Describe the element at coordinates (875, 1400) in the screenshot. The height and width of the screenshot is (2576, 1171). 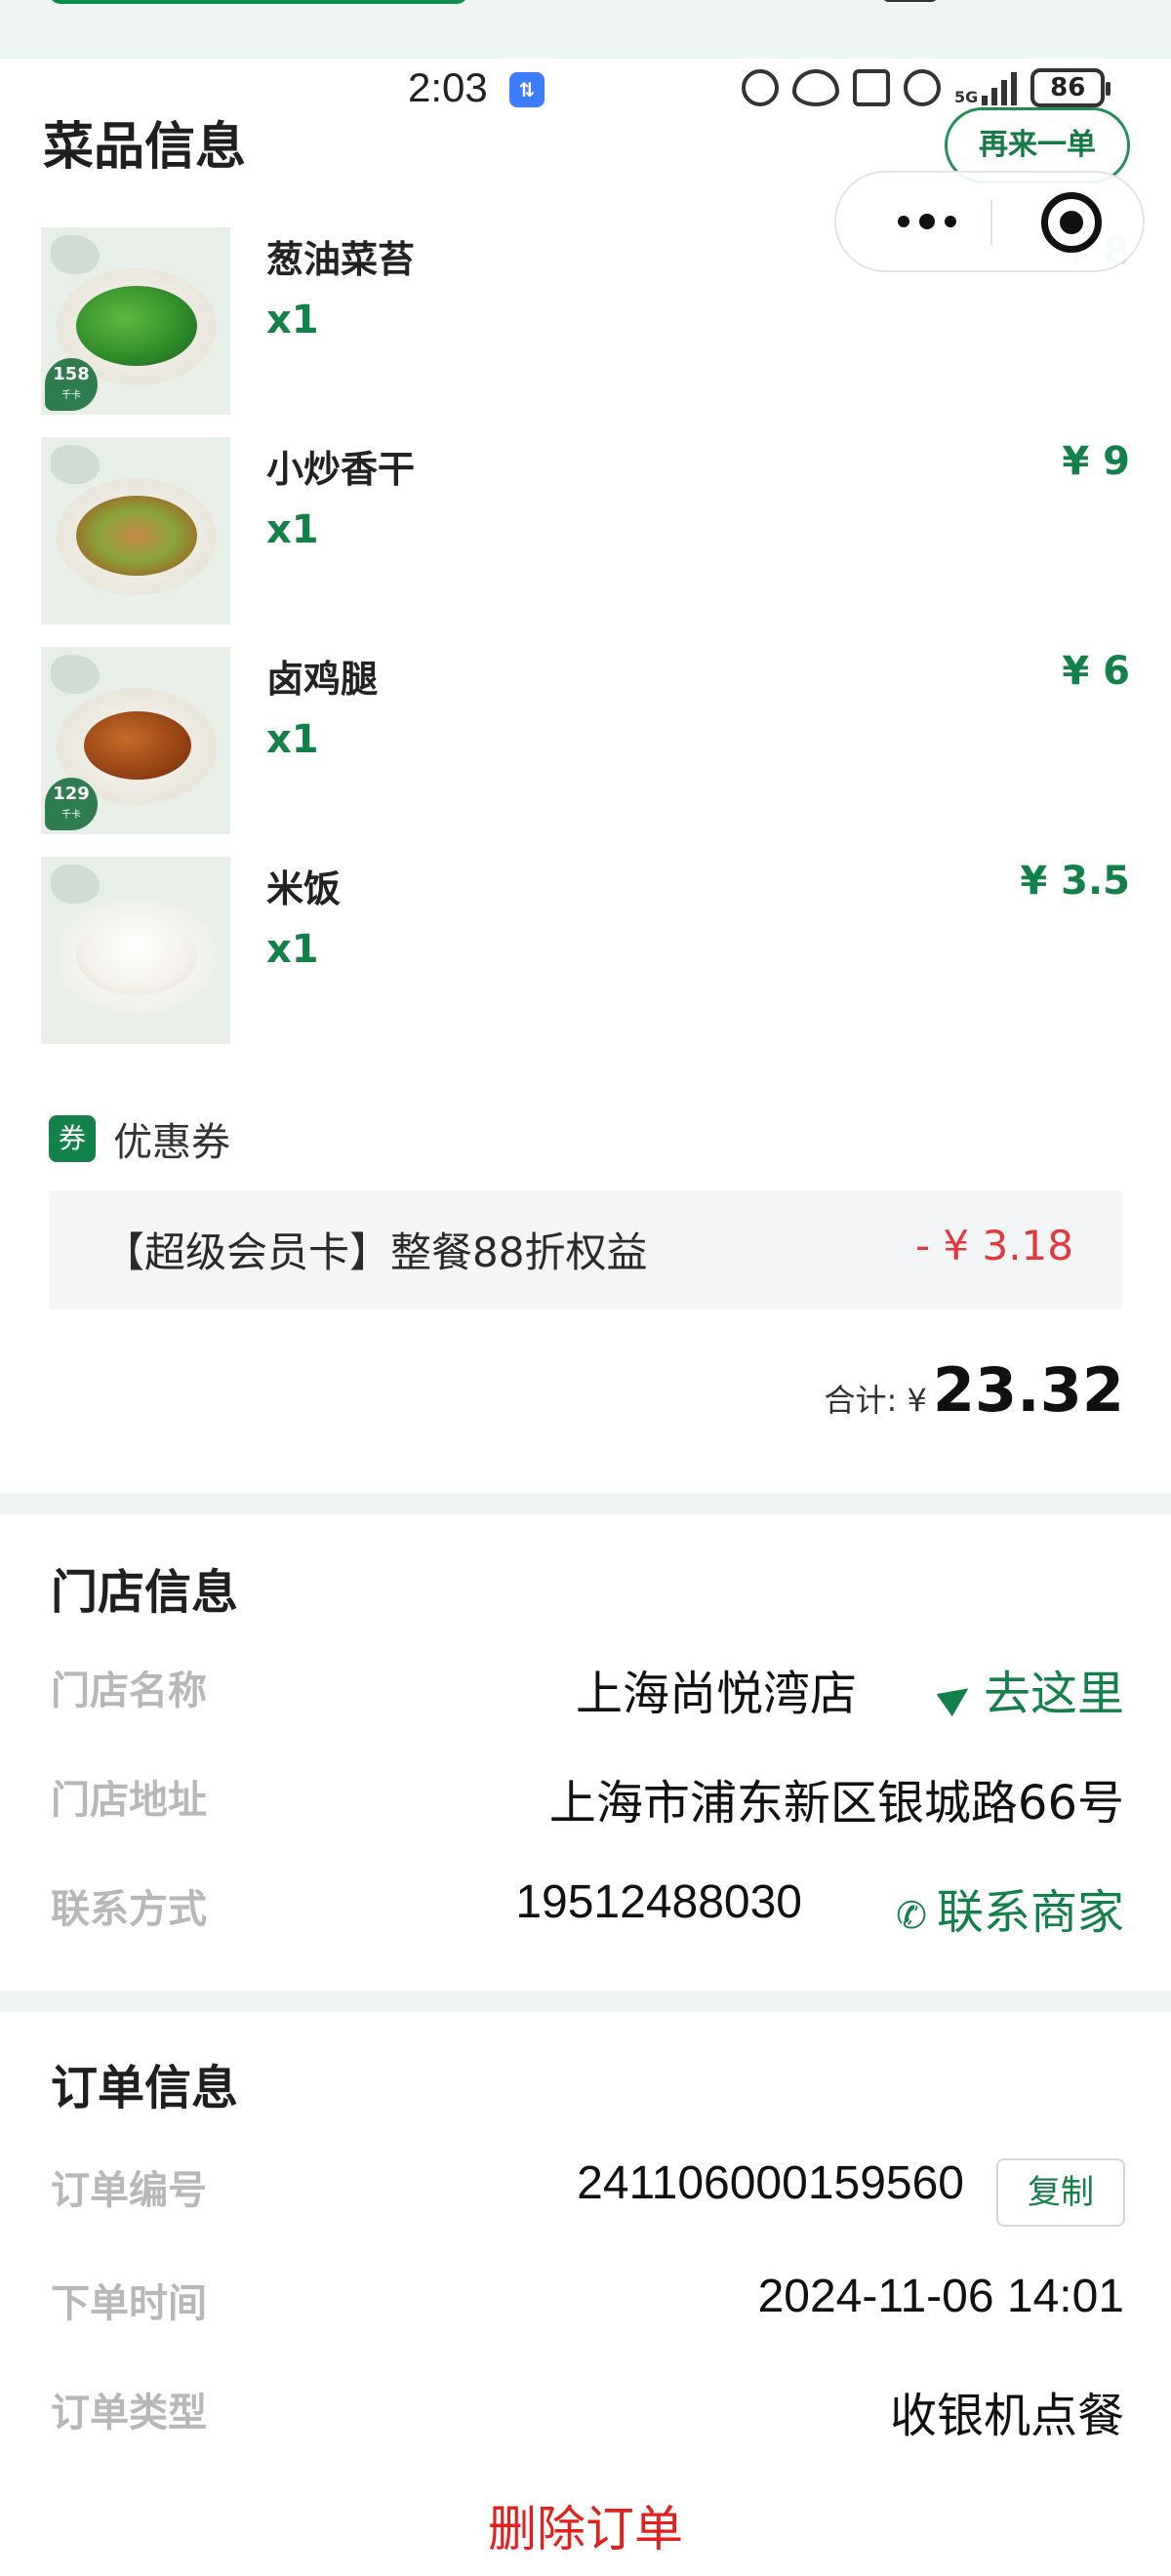
I see `total-label: 合计: ¥` at that location.